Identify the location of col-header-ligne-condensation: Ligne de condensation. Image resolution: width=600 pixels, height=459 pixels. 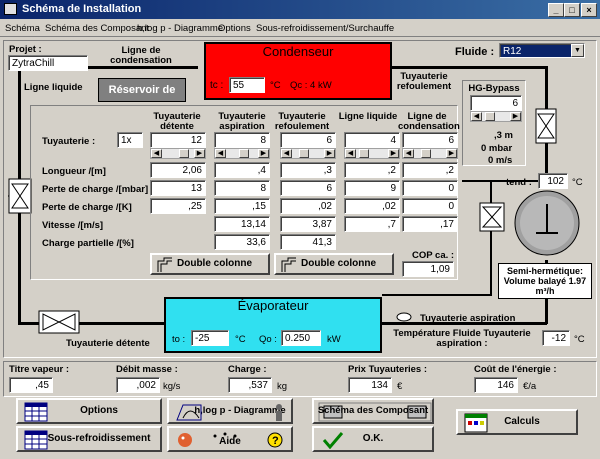
(429, 121).